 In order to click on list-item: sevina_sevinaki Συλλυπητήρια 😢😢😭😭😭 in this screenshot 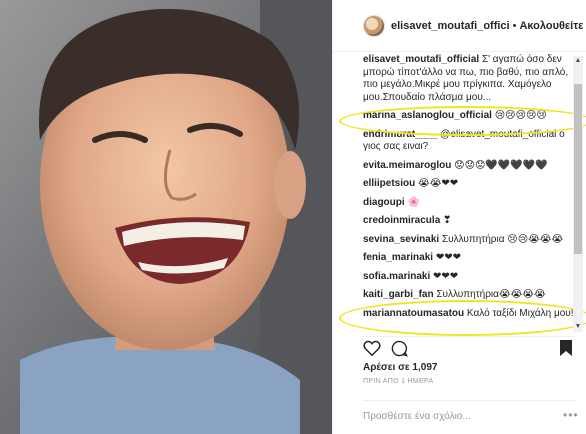, I will do `click(470, 240)`.